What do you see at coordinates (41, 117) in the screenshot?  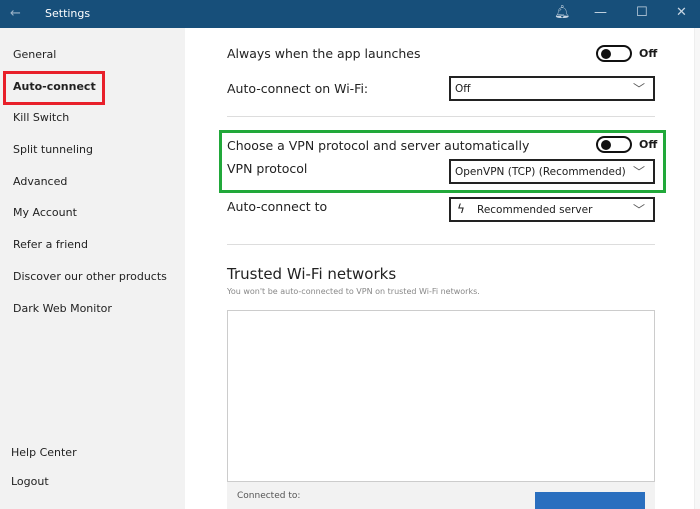 I see `sidebar-item-kill-switch: Kill Switch` at bounding box center [41, 117].